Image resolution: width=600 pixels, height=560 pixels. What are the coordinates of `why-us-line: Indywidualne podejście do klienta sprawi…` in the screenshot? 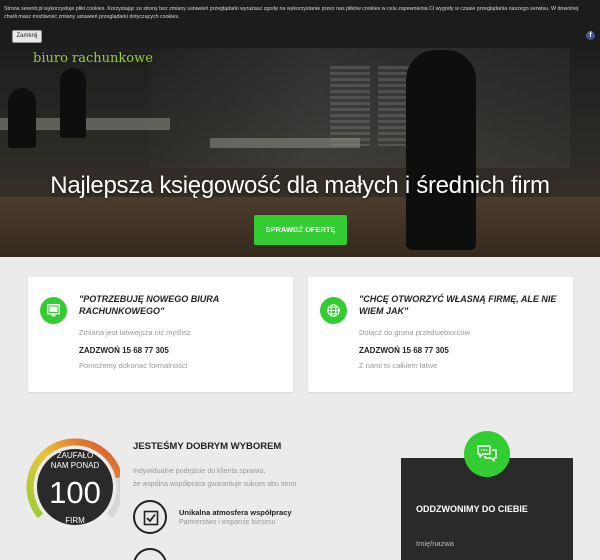 It's located at (199, 471).